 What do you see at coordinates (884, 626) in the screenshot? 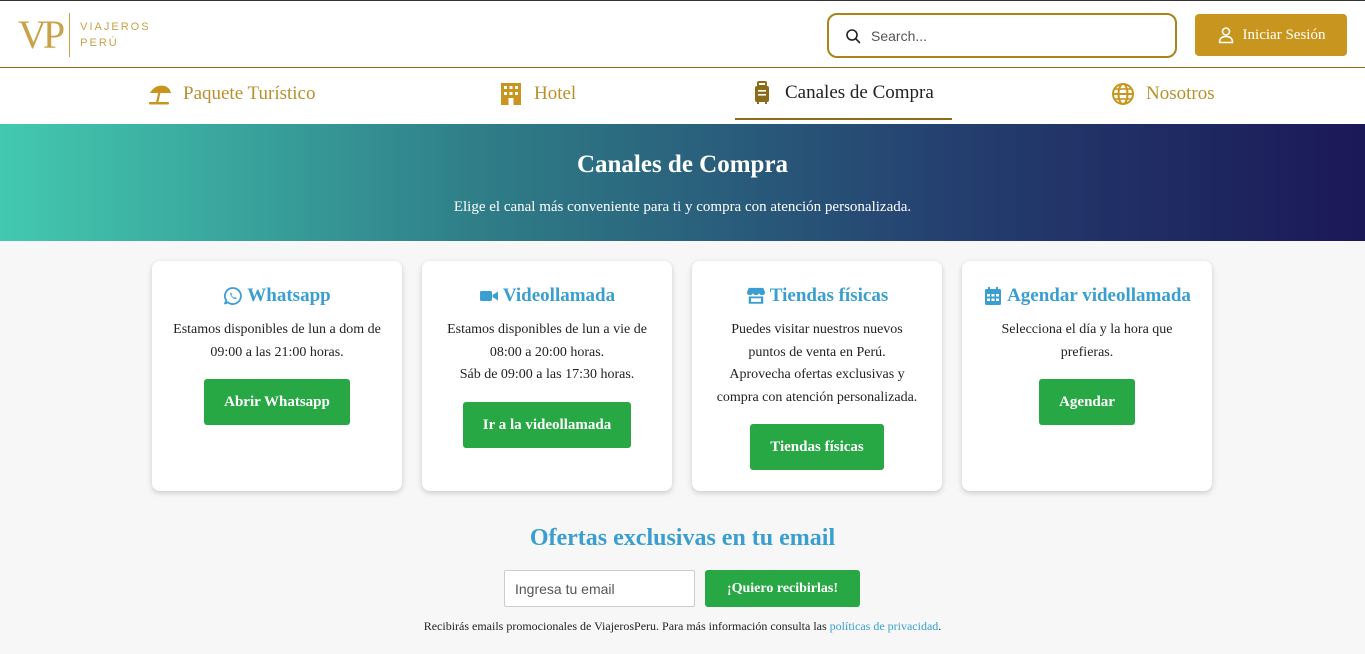
I see `privacy-policy-link: políticas de privacidad` at bounding box center [884, 626].